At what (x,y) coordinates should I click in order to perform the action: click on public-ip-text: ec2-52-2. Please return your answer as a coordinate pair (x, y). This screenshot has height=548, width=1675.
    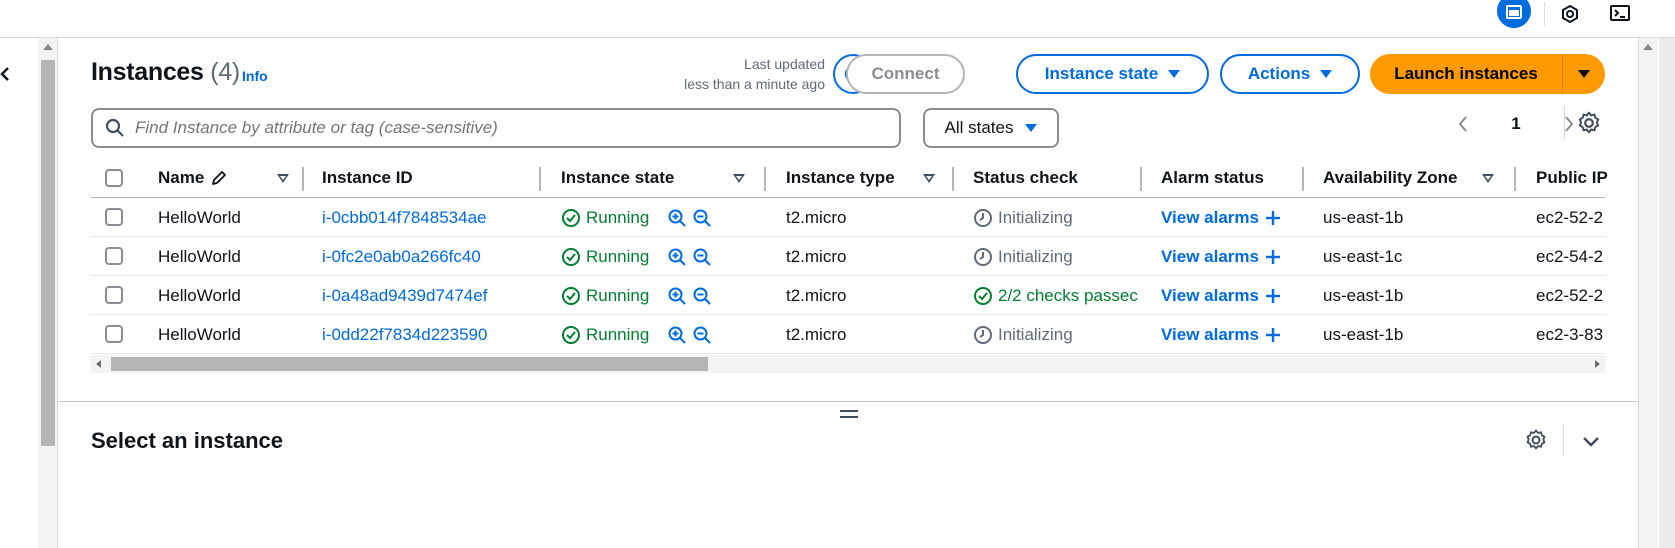
    Looking at the image, I should click on (1570, 217).